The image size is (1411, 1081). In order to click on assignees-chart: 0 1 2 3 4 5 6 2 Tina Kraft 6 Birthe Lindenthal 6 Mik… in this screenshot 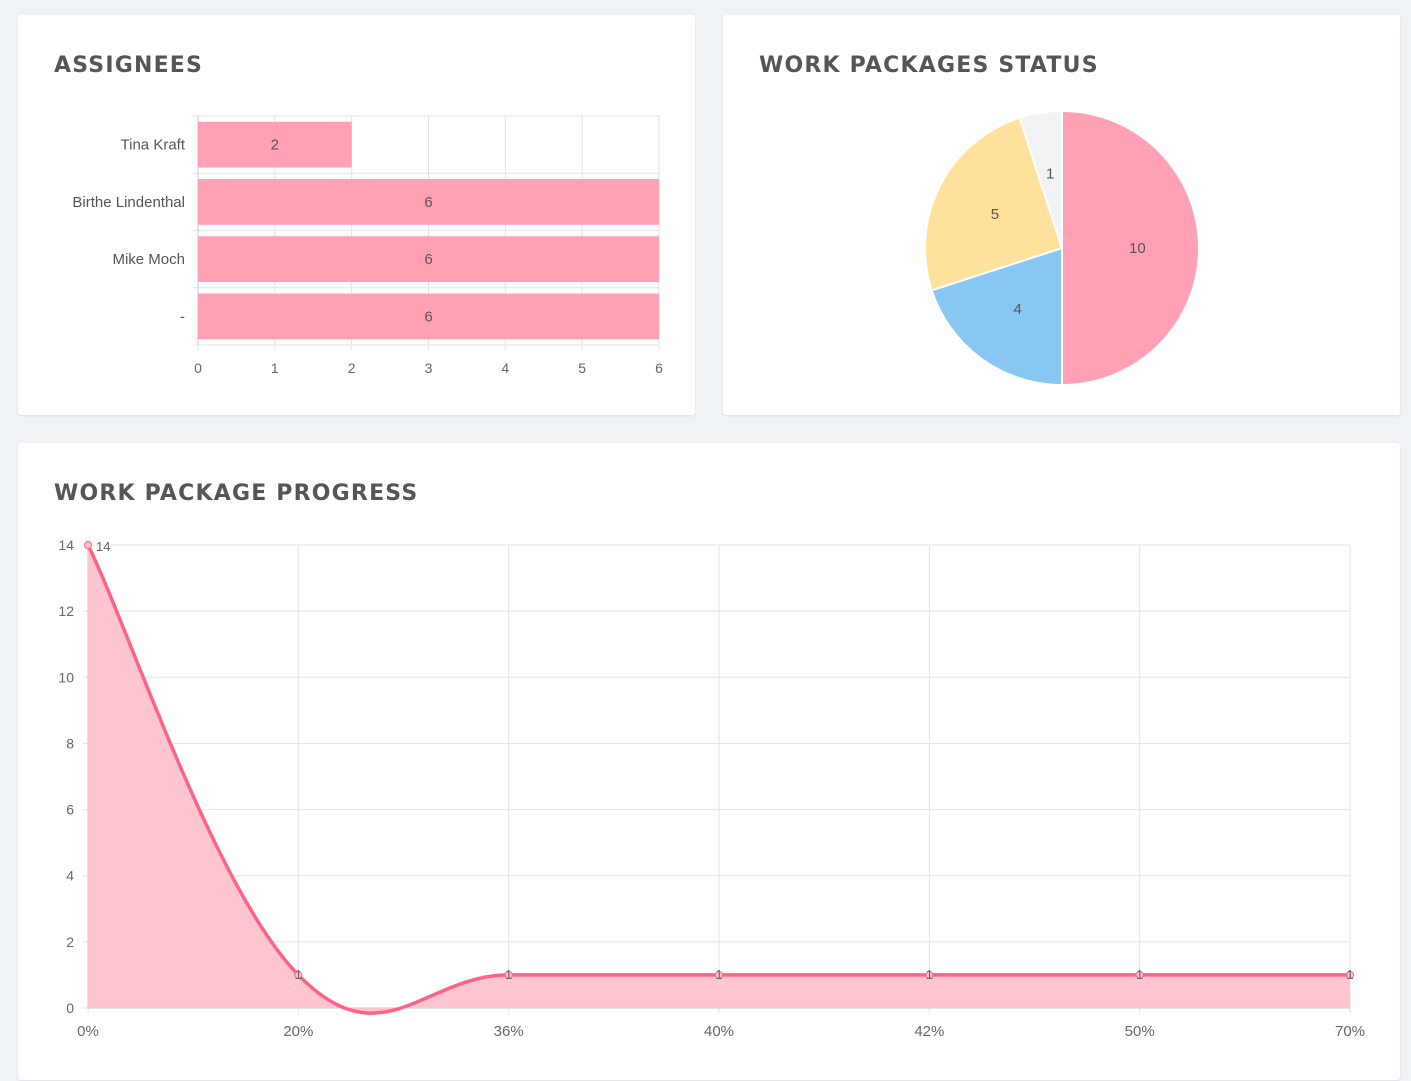, I will do `click(367, 245)`.